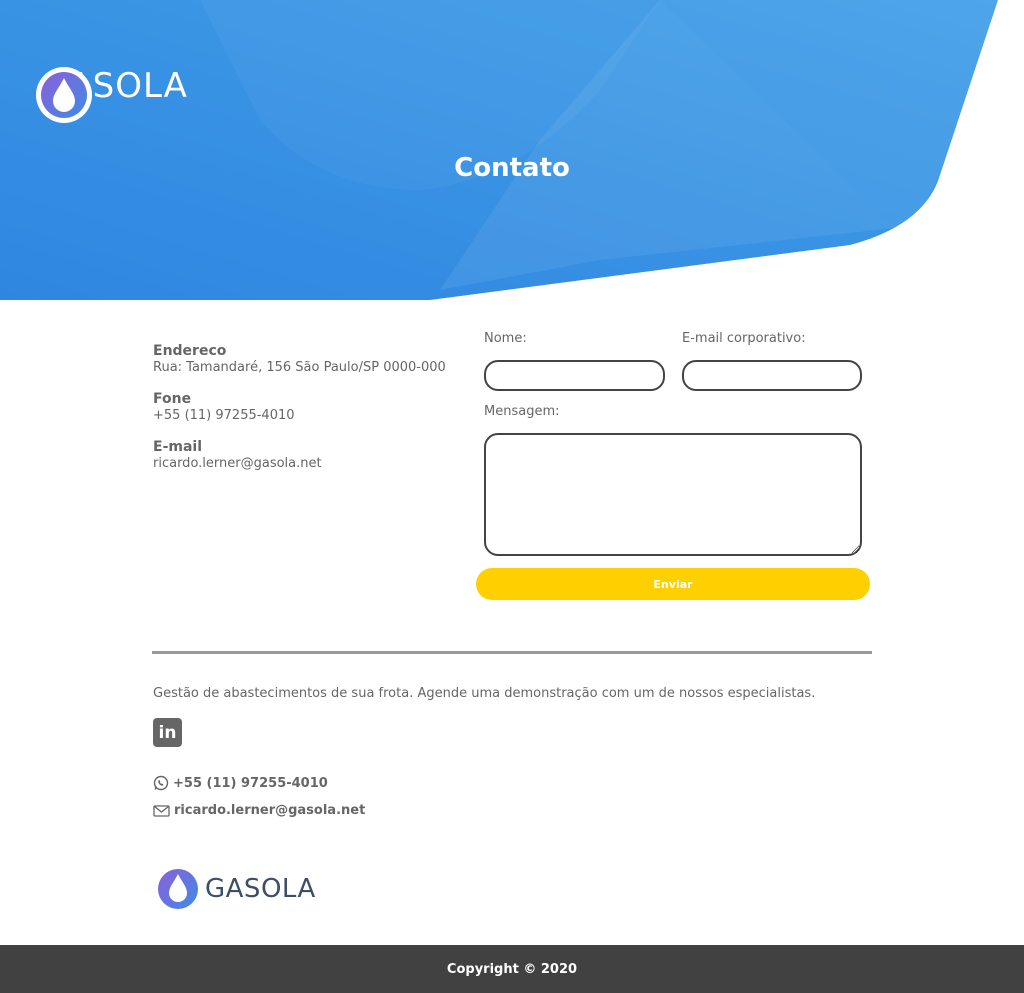  What do you see at coordinates (111, 94) in the screenshot?
I see `header-logo: GASOLA` at bounding box center [111, 94].